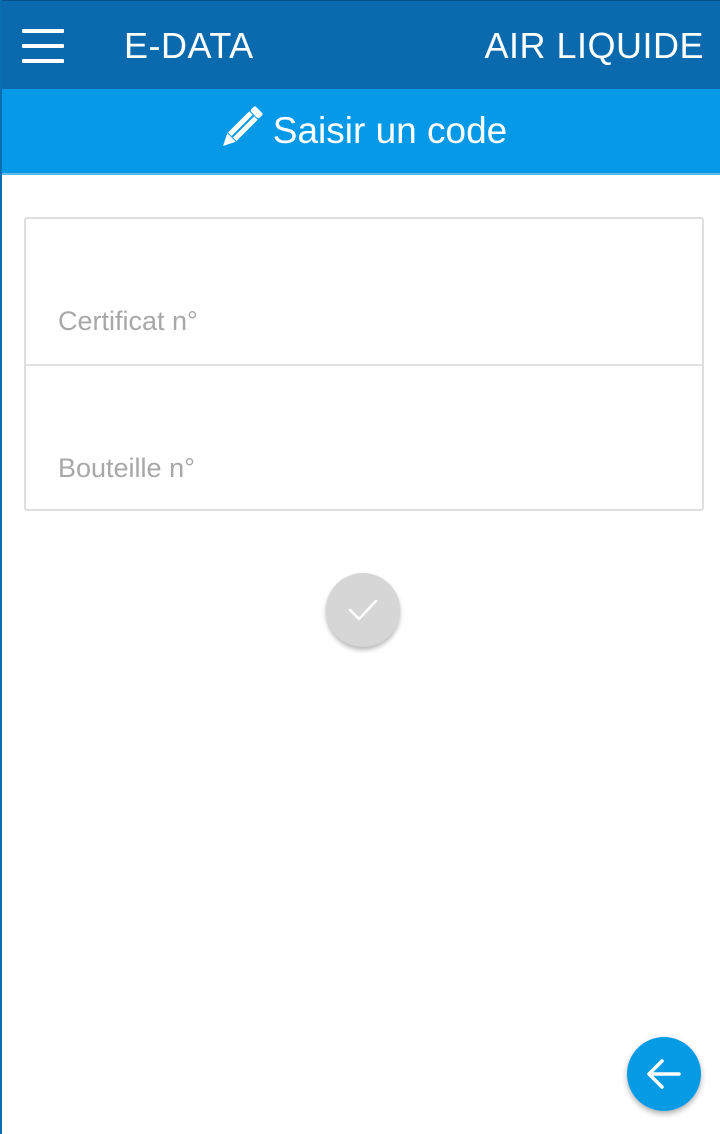  I want to click on back-button, so click(664, 1074).